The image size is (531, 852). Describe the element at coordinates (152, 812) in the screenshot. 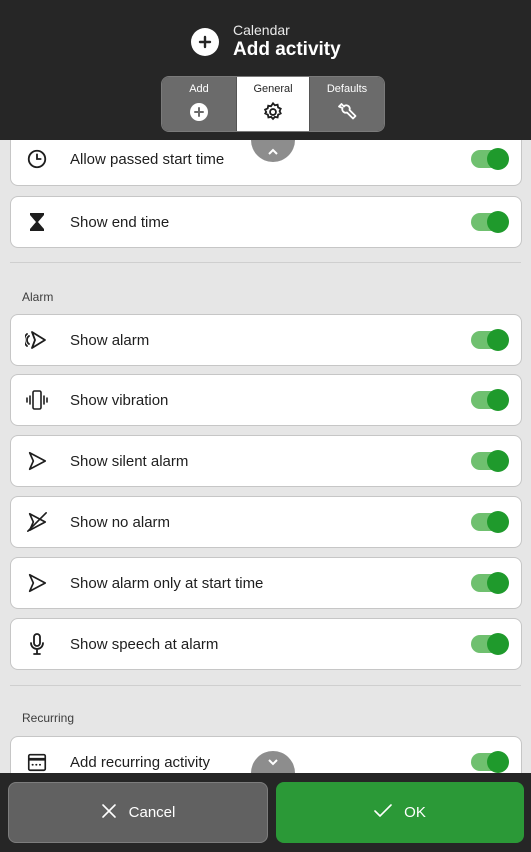

I see `cancel-button-label: Cancel` at that location.